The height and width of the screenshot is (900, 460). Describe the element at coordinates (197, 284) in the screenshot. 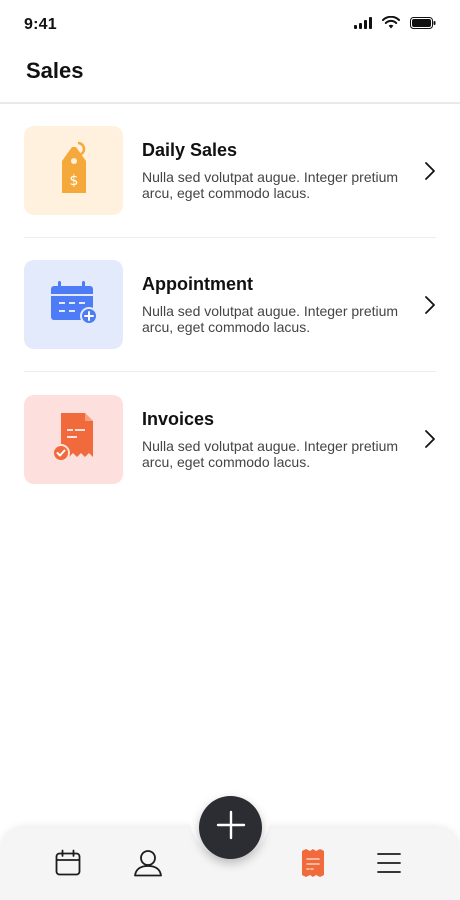

I see `item-title: Appointment` at that location.